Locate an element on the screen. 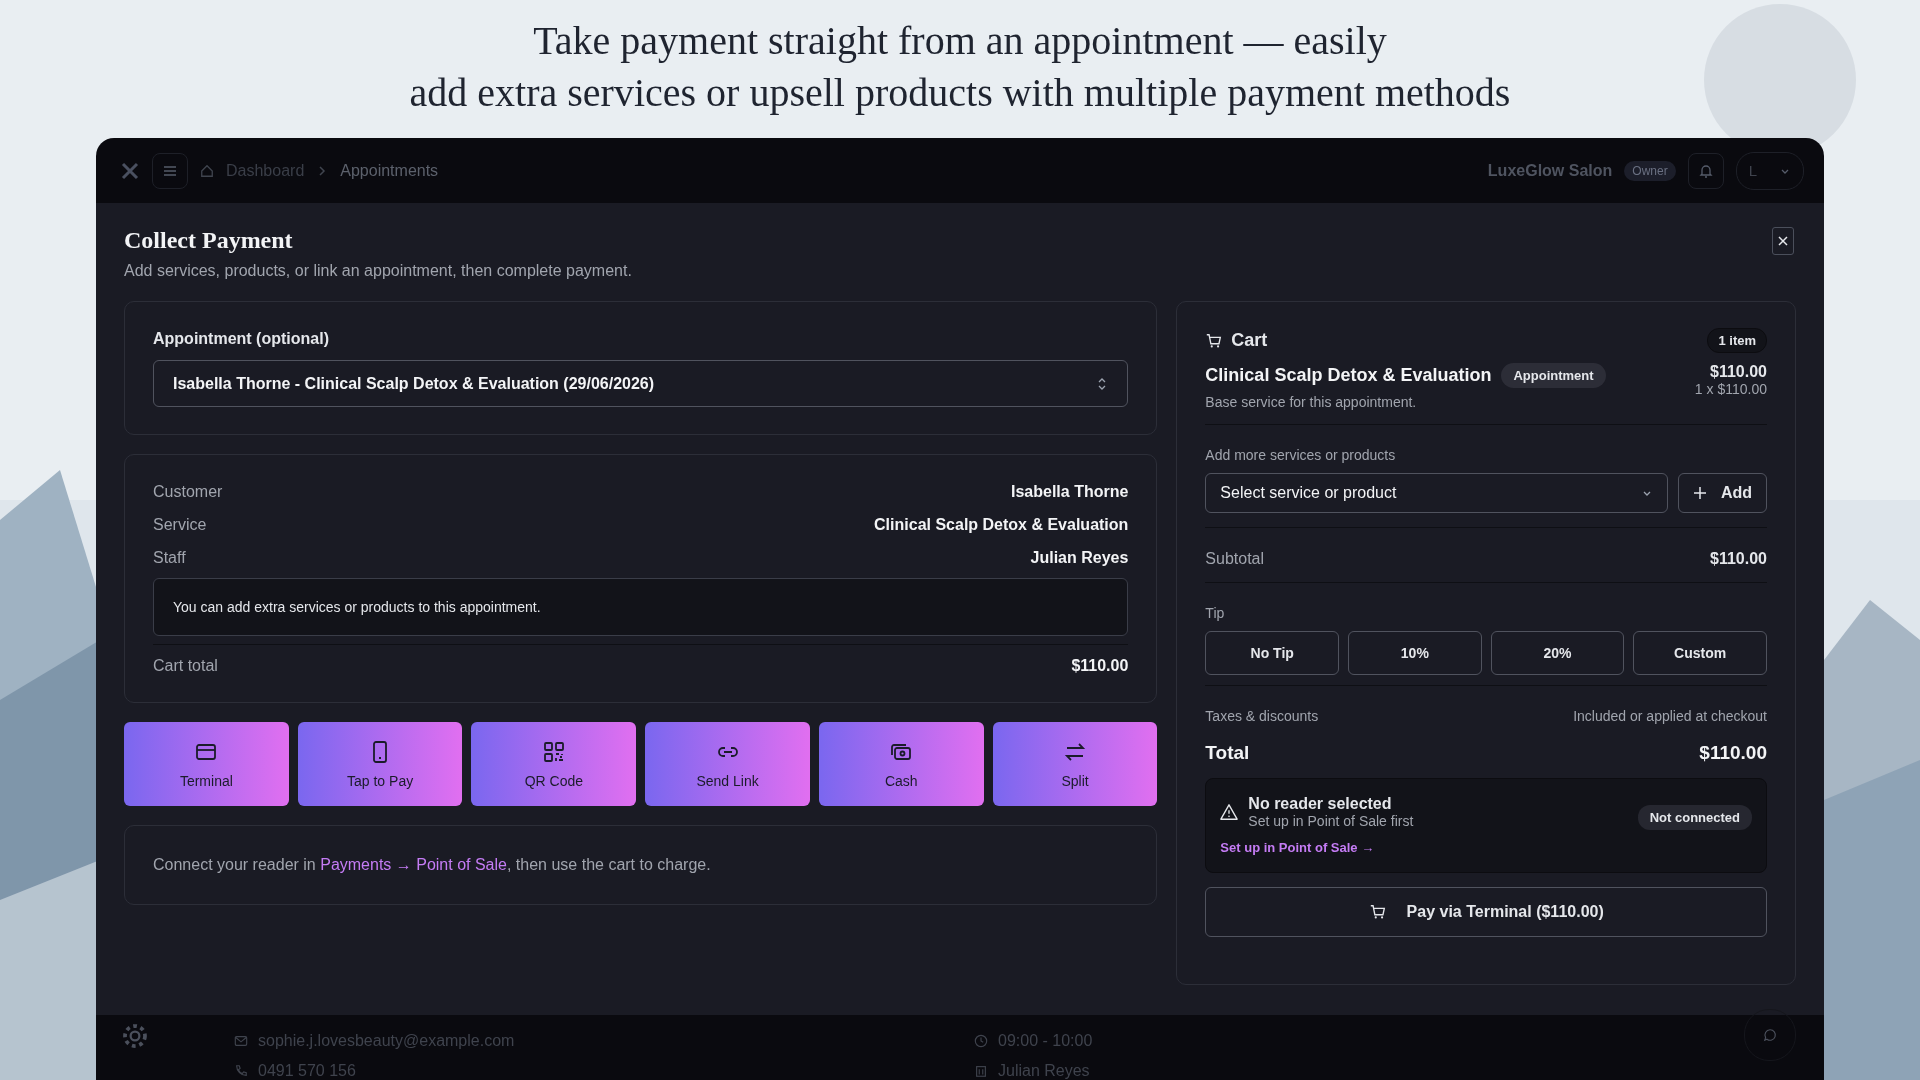 The width and height of the screenshot is (1920, 1080). payment-method-button: QR Code is located at coordinates (554, 764).